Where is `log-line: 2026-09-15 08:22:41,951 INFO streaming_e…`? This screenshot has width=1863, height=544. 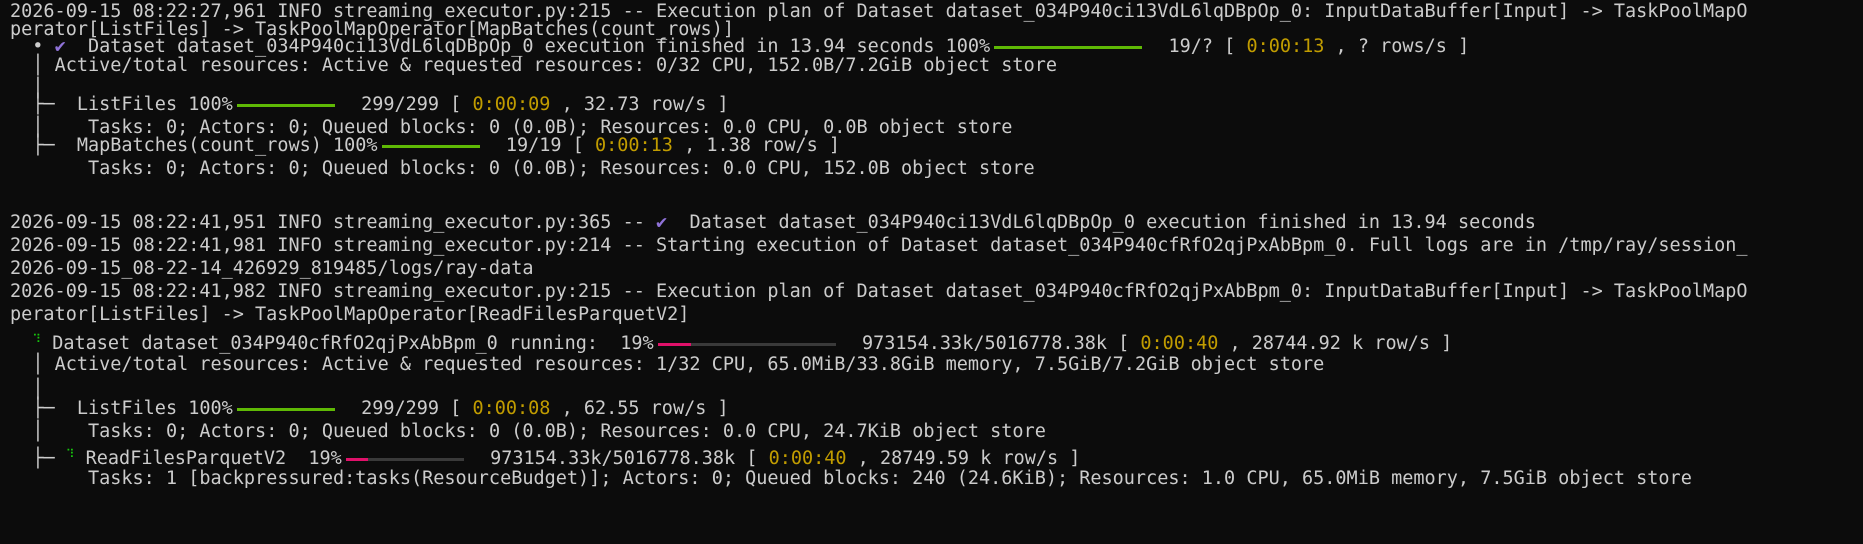 log-line: 2026-09-15 08:22:41,951 INFO streaming_e… is located at coordinates (773, 222).